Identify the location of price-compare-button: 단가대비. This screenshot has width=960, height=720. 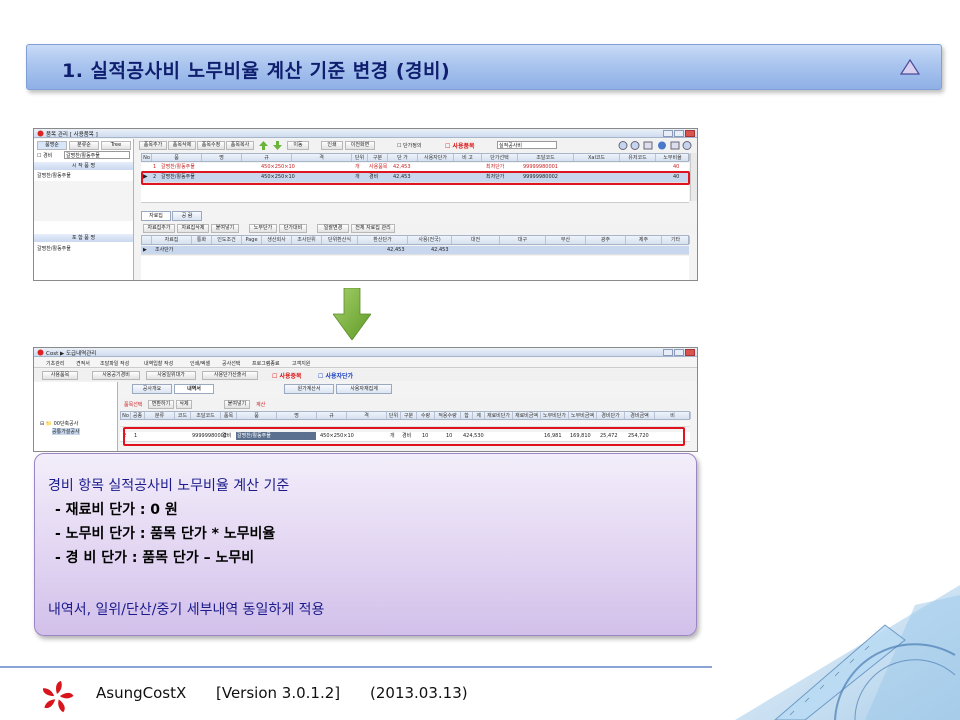
(293, 228).